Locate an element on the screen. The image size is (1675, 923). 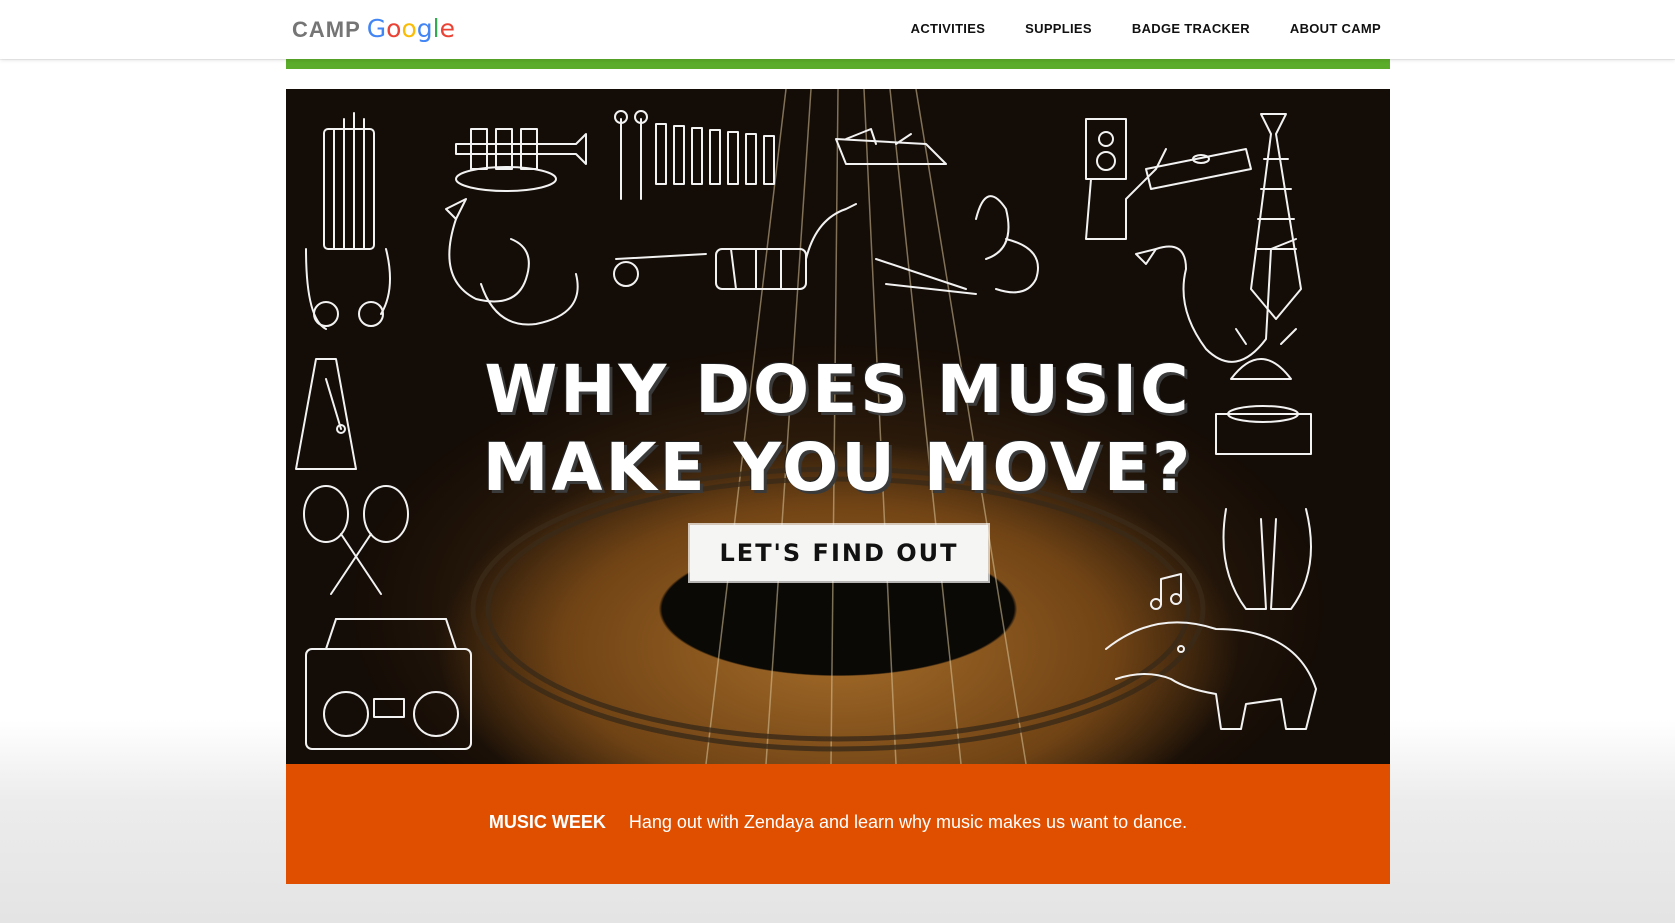
logo-google-text: Google is located at coordinates (410, 28).